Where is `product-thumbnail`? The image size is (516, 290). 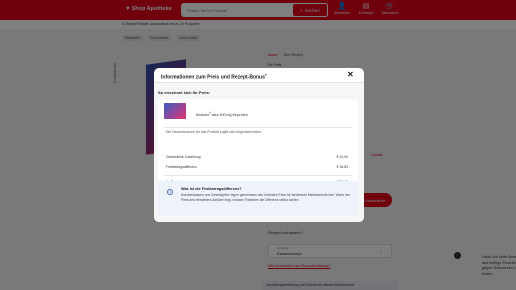
product-thumbnail is located at coordinates (175, 111).